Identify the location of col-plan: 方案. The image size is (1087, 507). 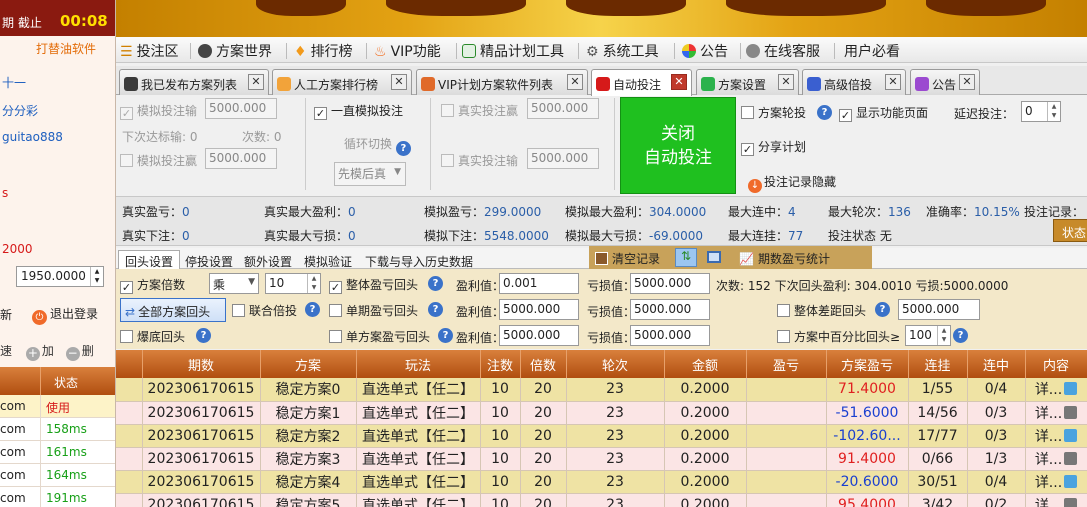
(308, 364).